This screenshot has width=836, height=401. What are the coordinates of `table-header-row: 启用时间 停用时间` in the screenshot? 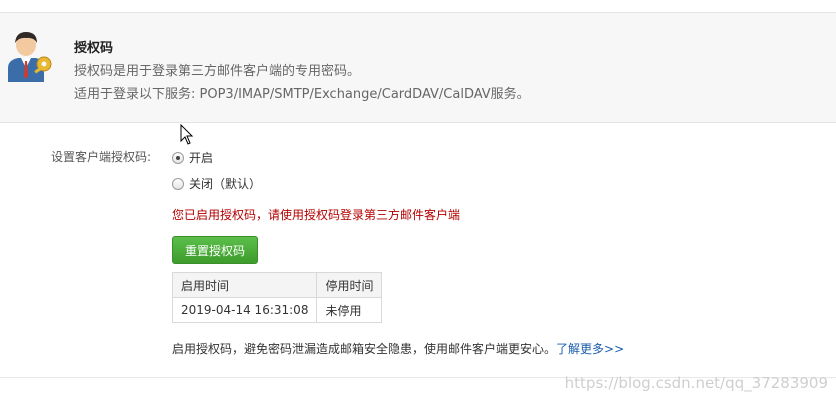 It's located at (277, 285).